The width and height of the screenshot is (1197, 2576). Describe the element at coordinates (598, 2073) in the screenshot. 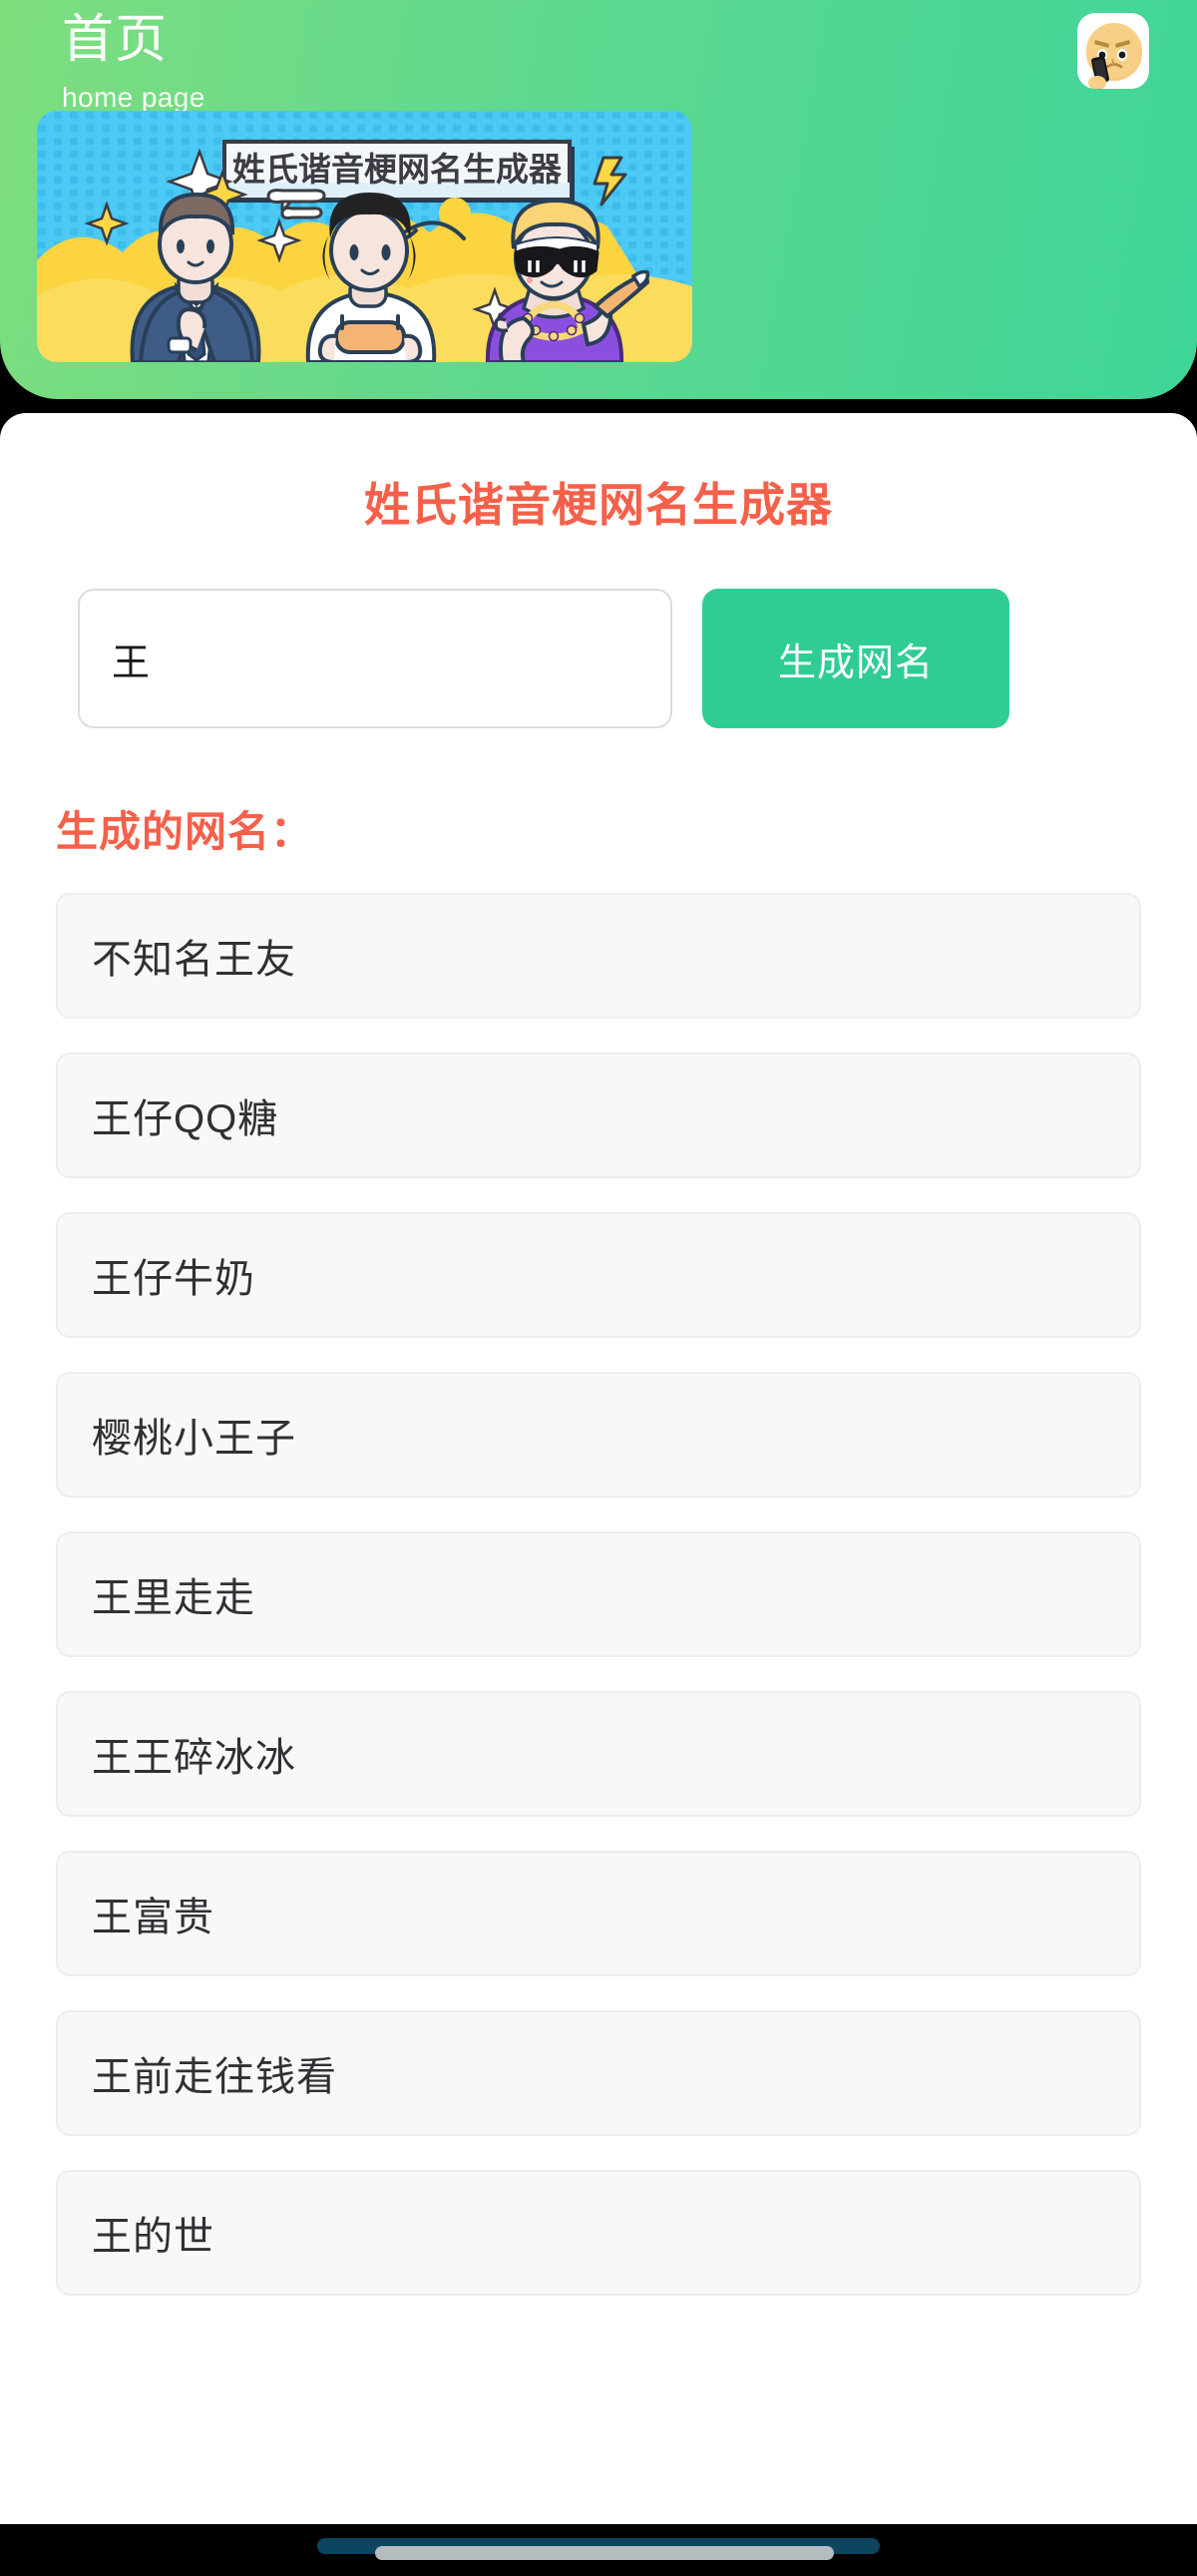

I see `result-item: 王前走往钱看` at that location.